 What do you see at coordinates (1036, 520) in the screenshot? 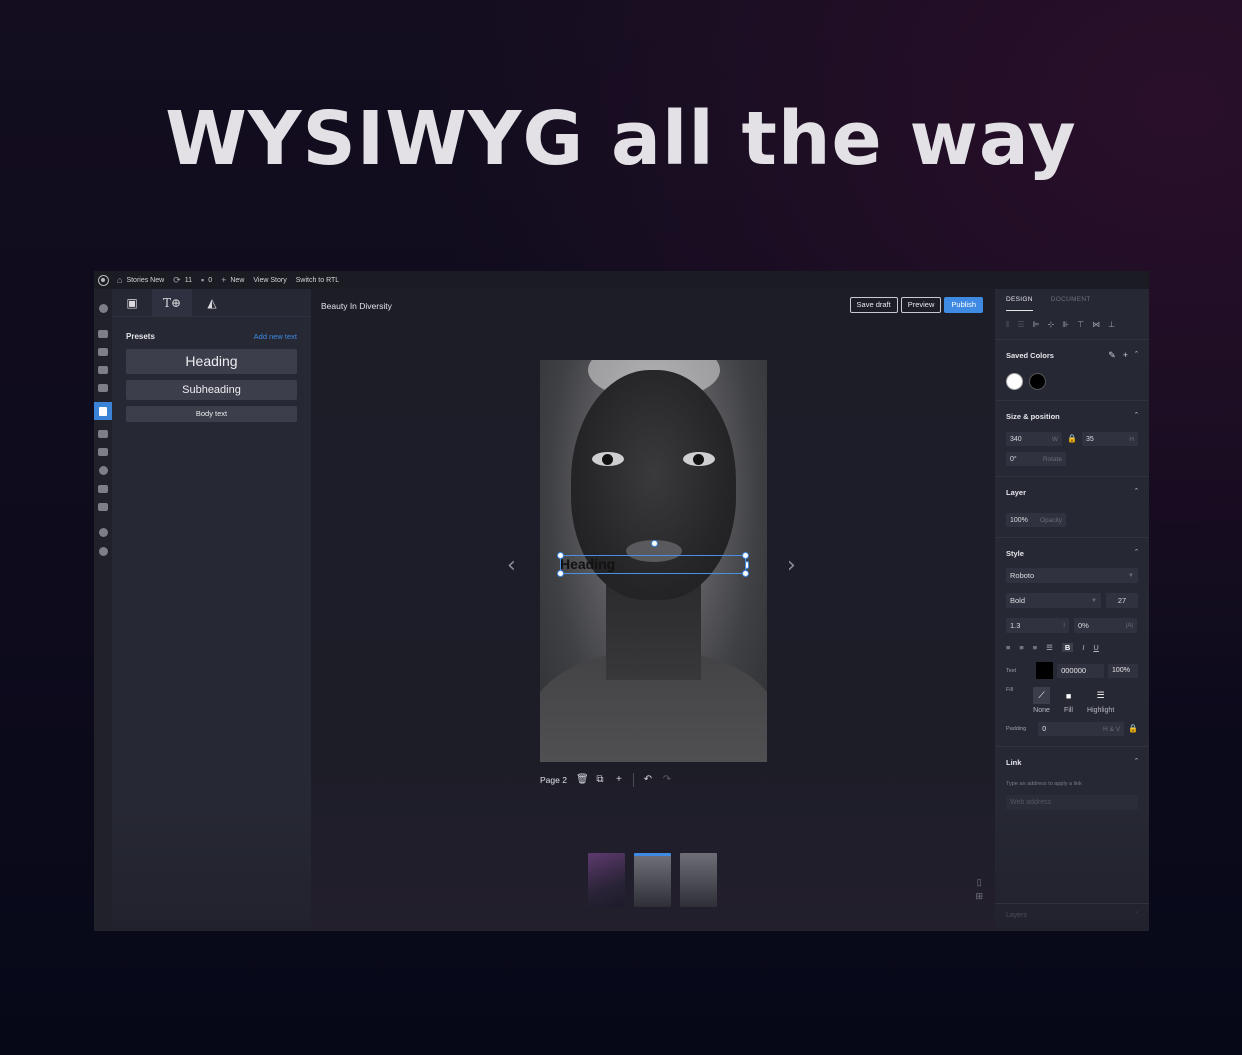
I see `opacity-field: 100% Opacity` at bounding box center [1036, 520].